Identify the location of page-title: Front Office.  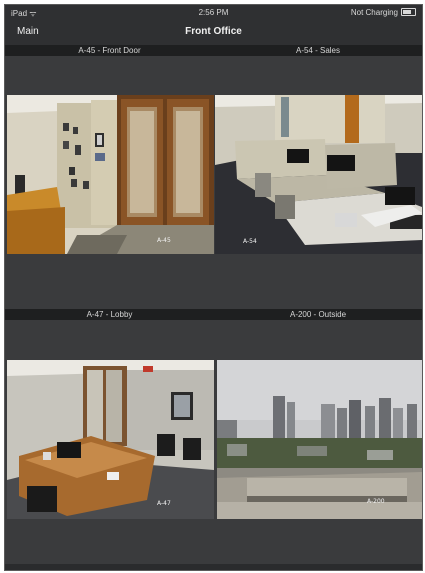
(213, 31).